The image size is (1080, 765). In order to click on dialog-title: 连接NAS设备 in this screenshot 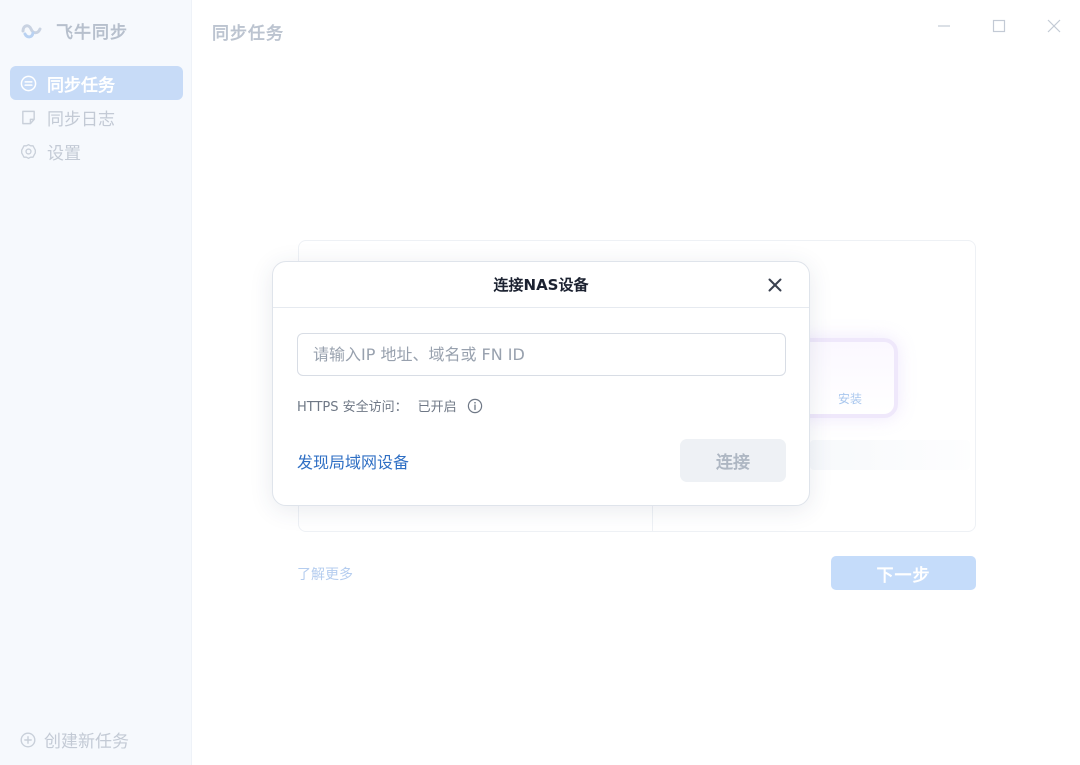, I will do `click(541, 285)`.